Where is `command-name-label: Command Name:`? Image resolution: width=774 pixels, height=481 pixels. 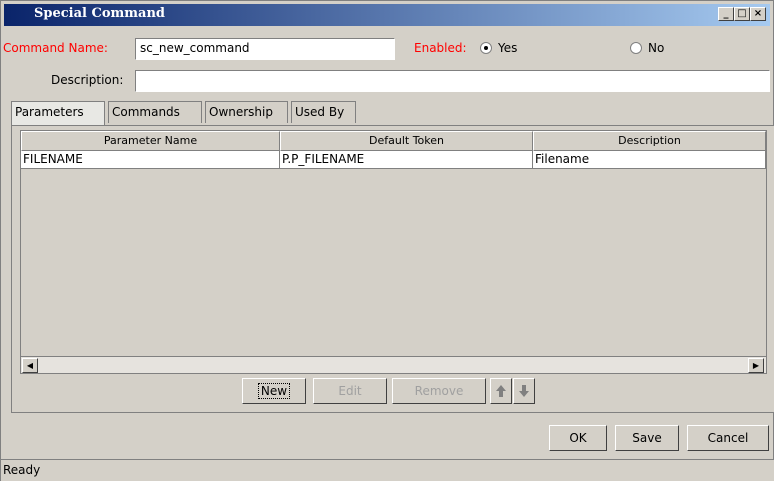 command-name-label: Command Name: is located at coordinates (55, 48).